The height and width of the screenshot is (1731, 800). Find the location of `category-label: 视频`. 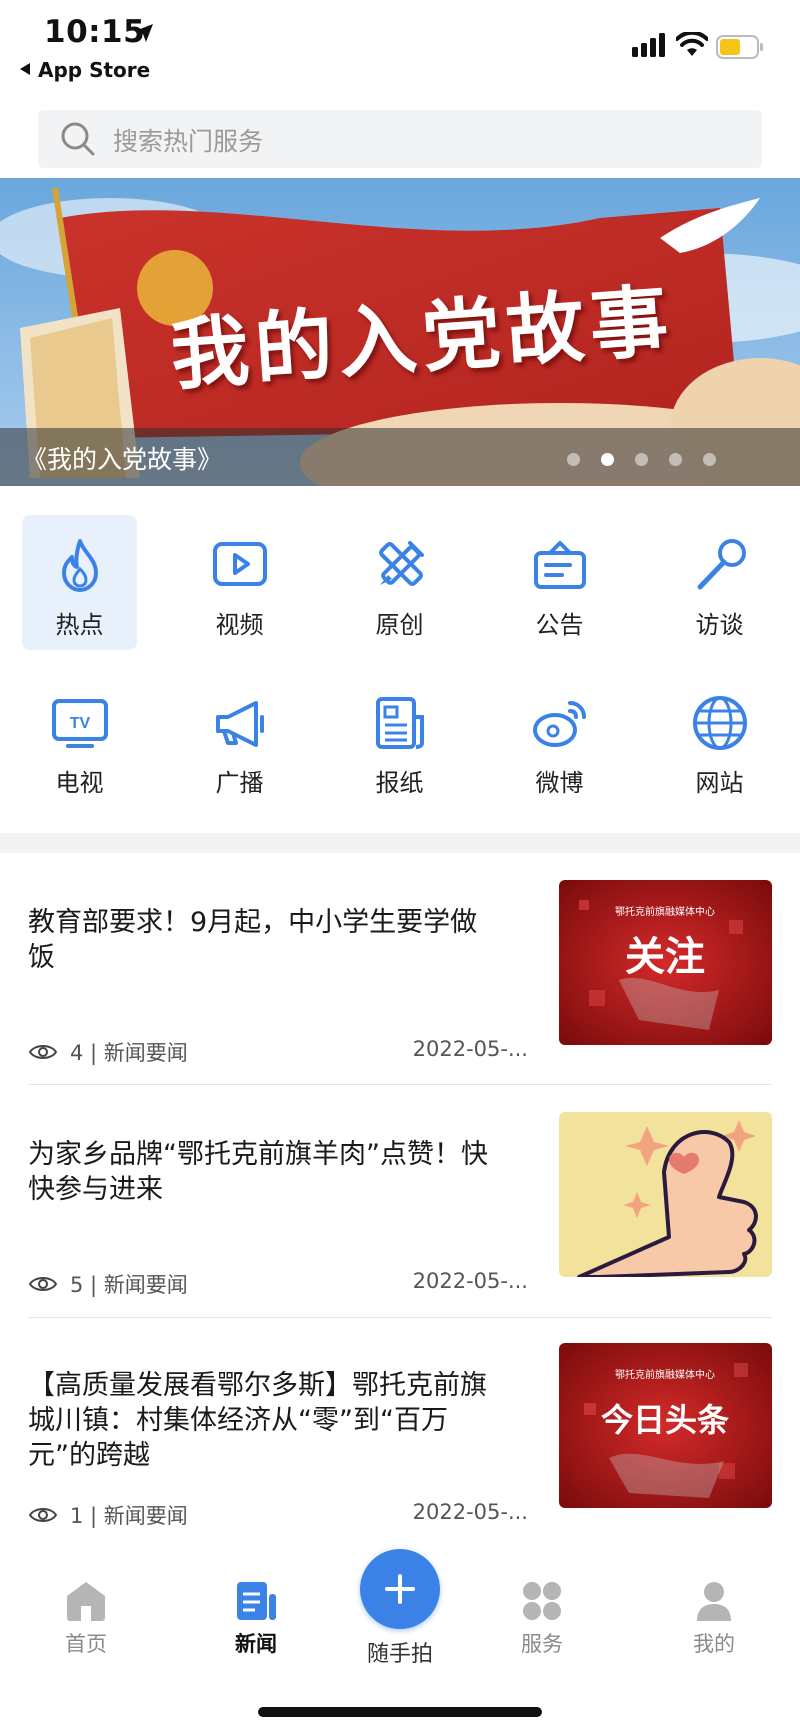

category-label: 视频 is located at coordinates (239, 625).